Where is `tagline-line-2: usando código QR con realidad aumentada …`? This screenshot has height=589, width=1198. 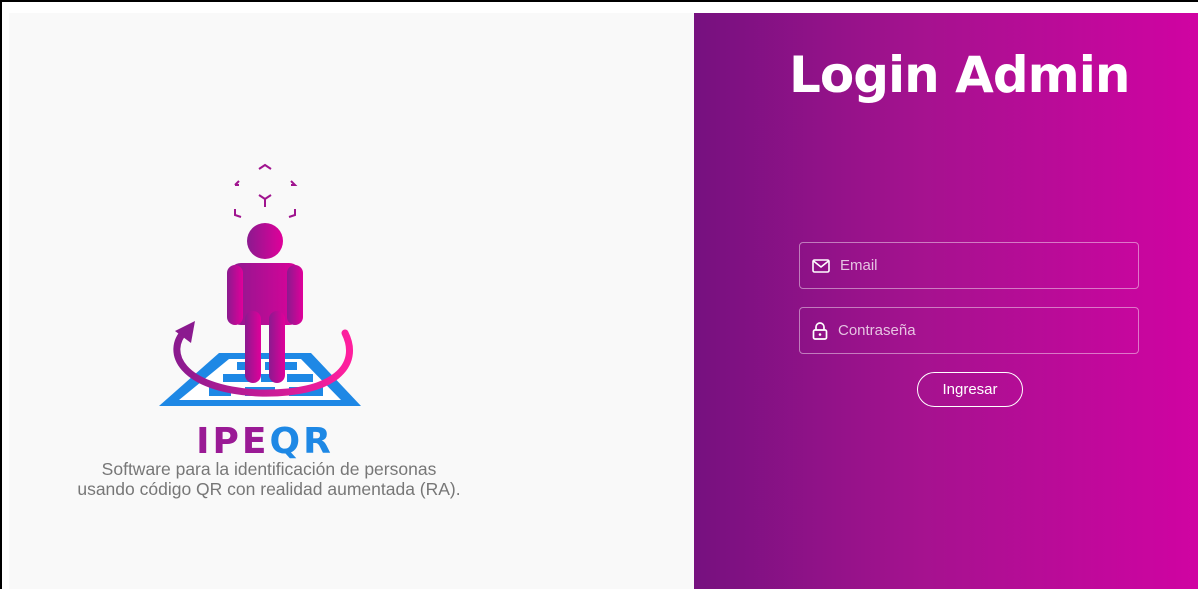
tagline-line-2: usando código QR con realidad aumentada … is located at coordinates (269, 489).